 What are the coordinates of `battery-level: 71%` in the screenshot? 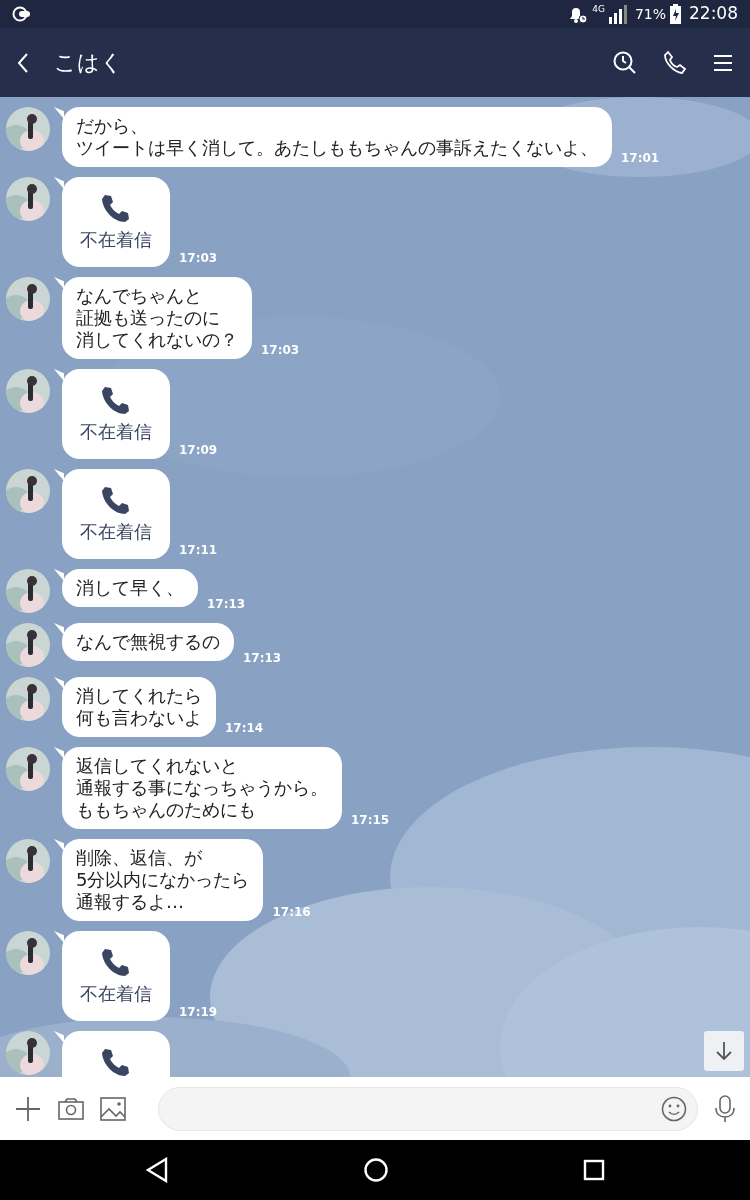 It's located at (650, 14).